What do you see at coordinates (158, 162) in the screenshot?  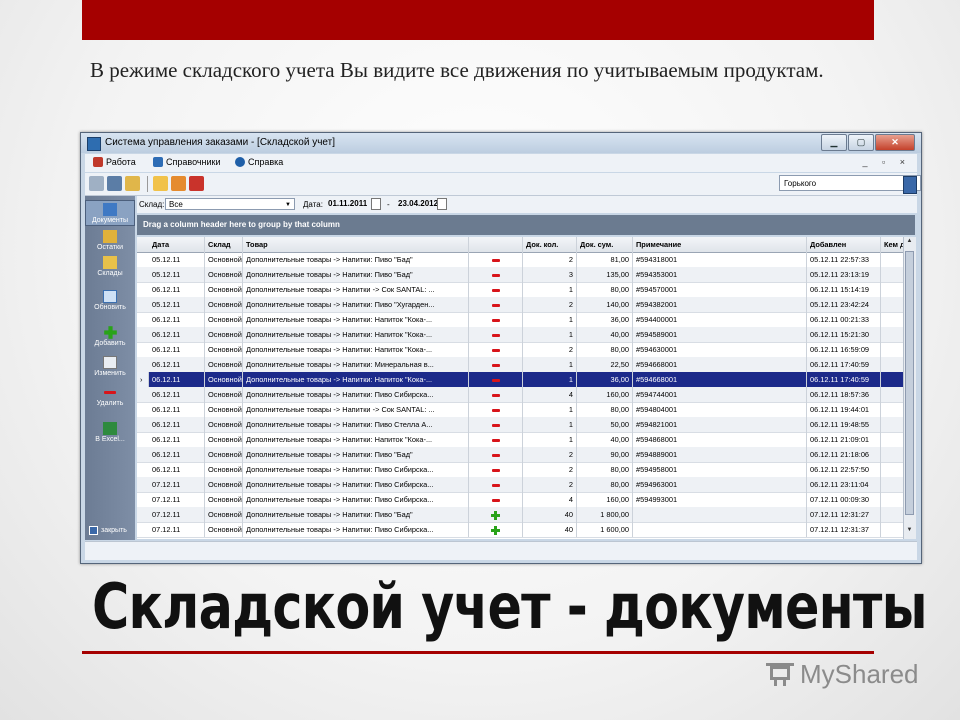 I see `references-icon` at bounding box center [158, 162].